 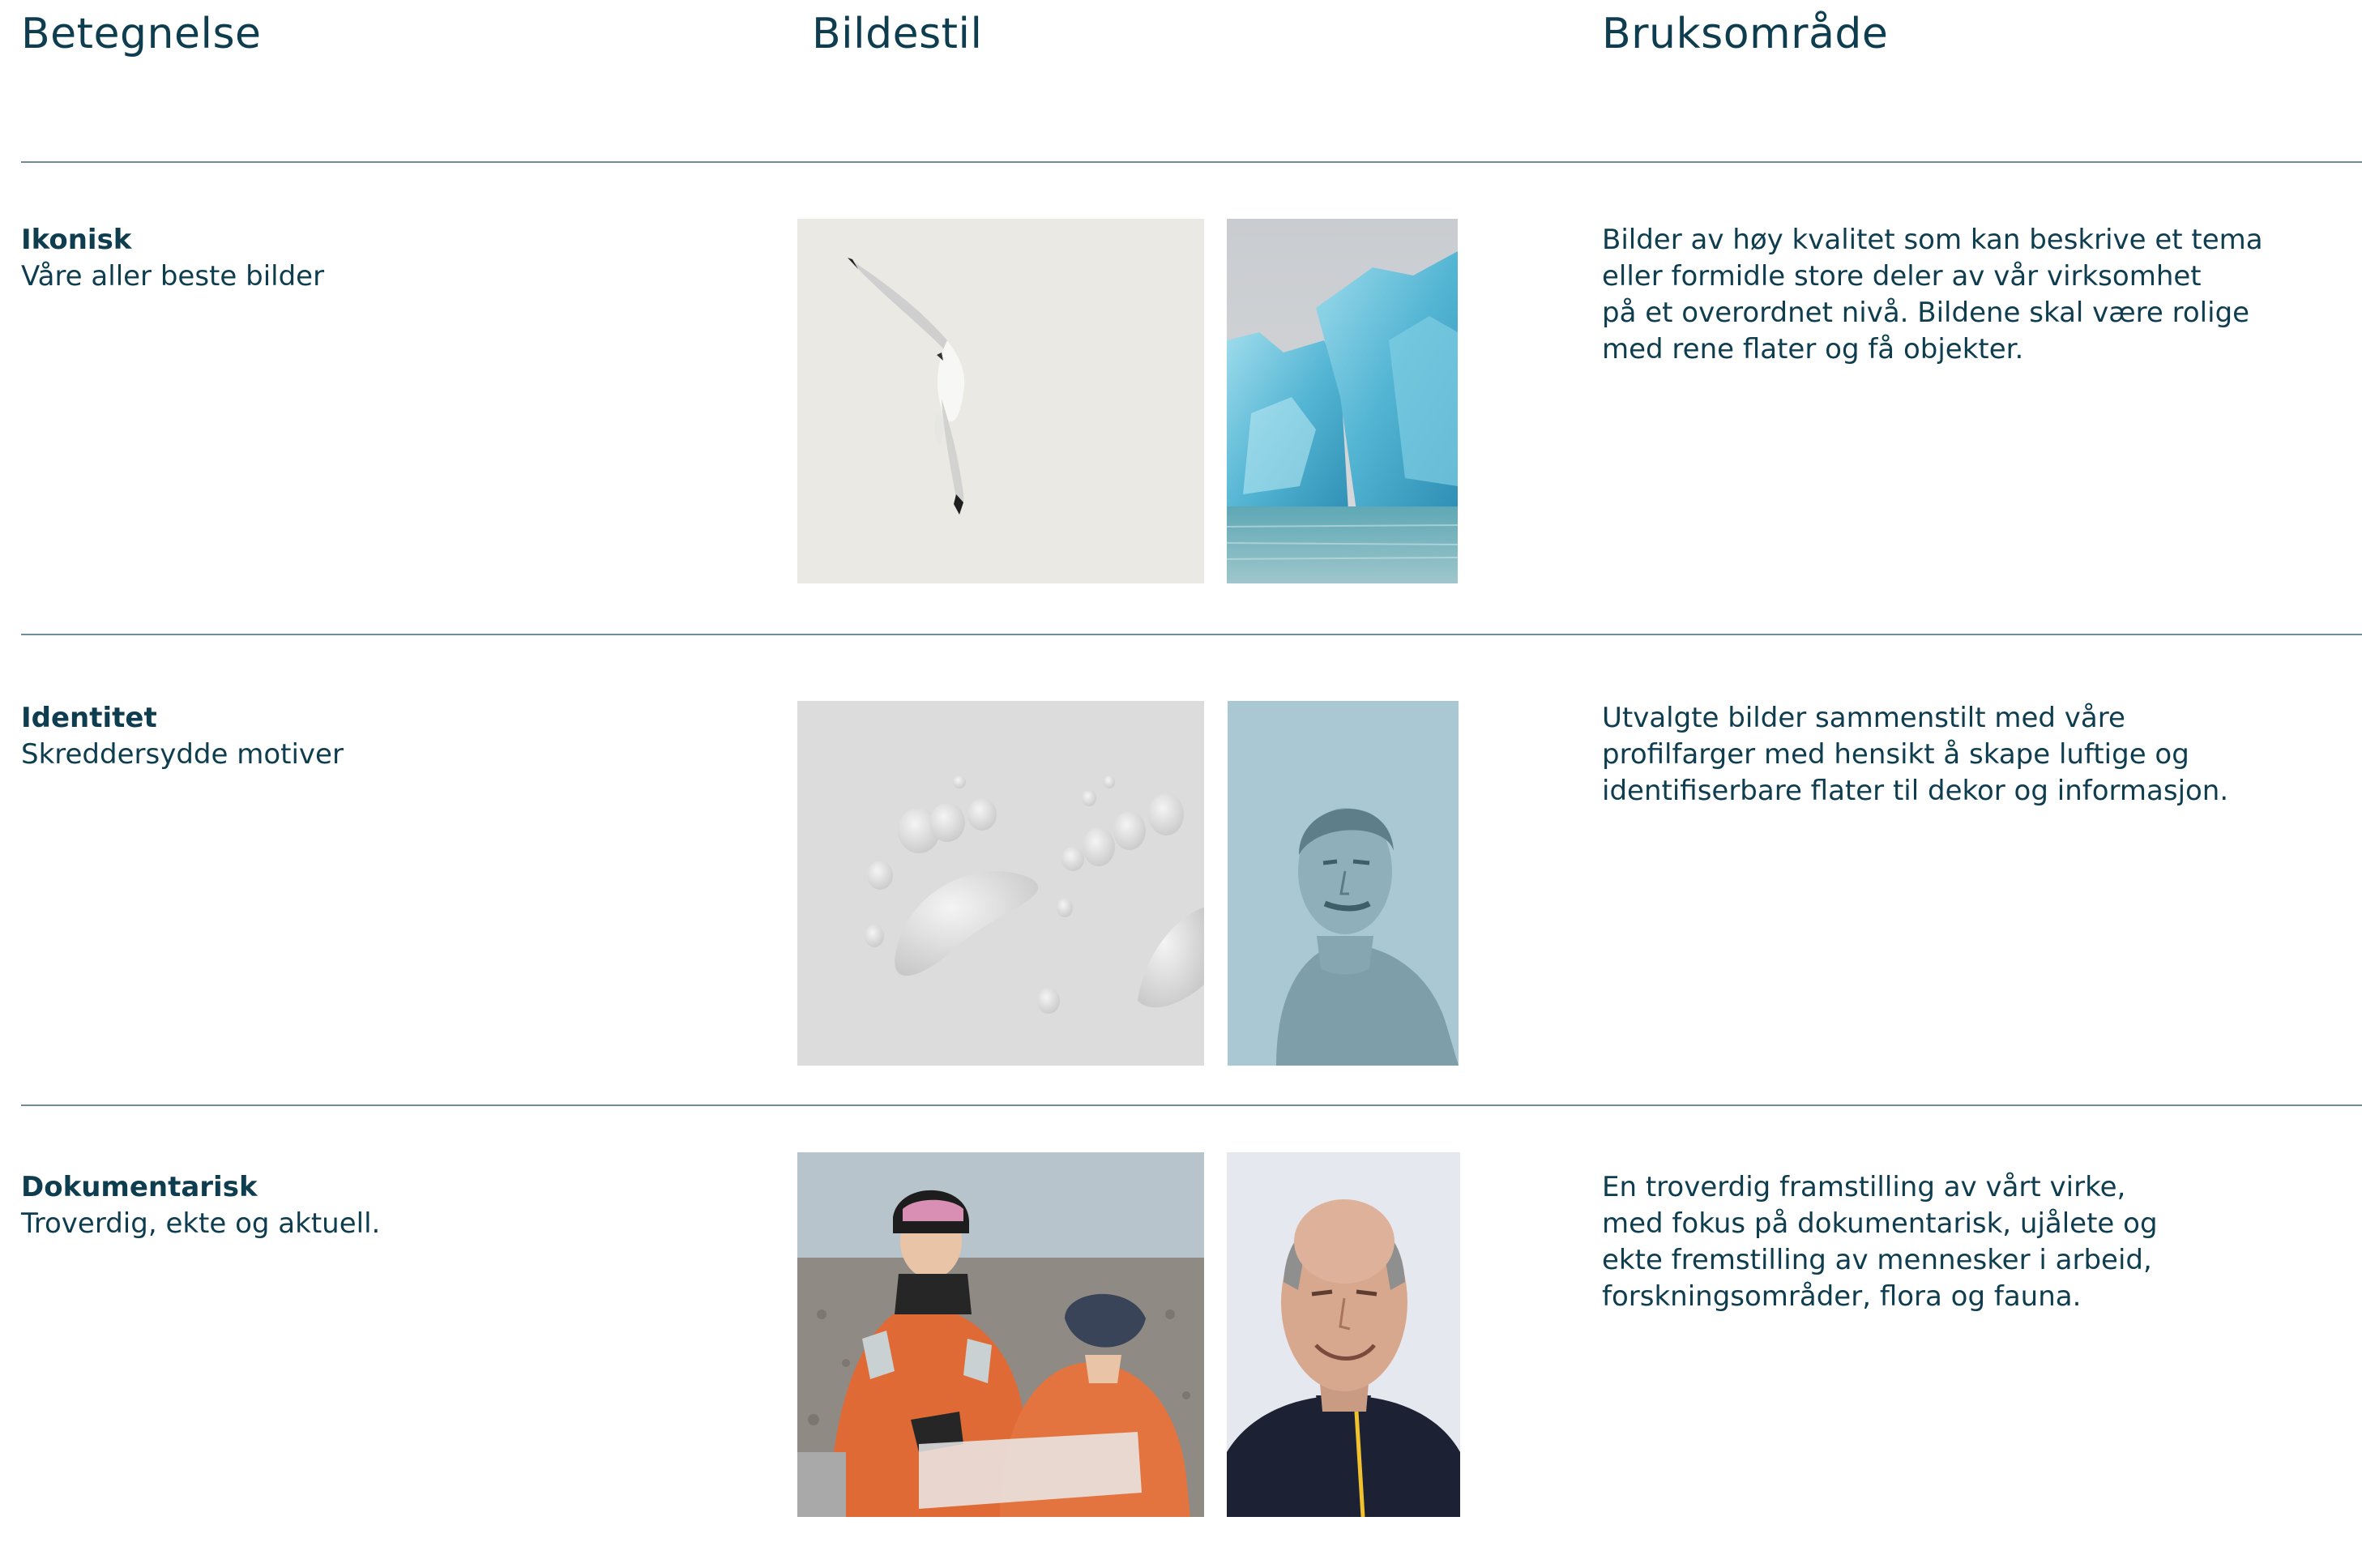 I want to click on row-identitet-label: Identitet Skreddersydde motiver, so click(x=182, y=736).